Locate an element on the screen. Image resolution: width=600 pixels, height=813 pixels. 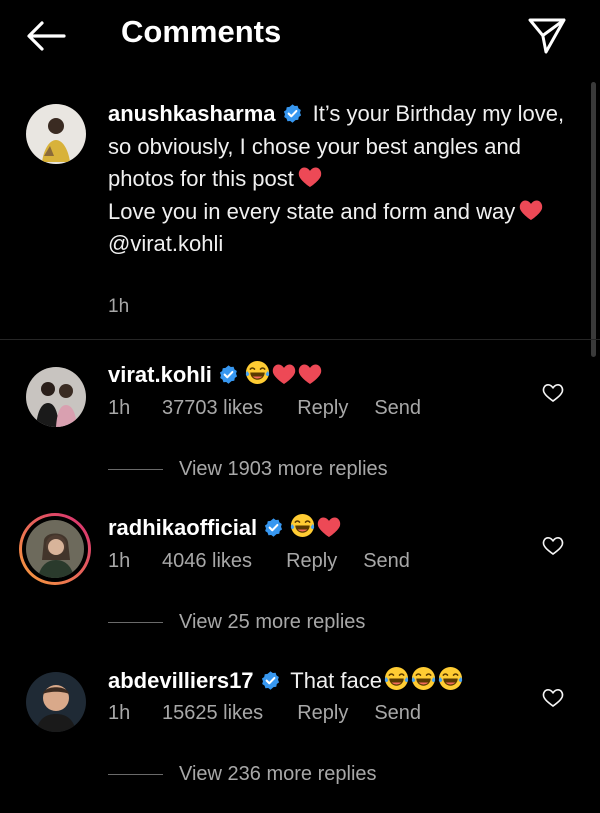
comment-text: radhikaofficial is located at coordinates (224, 527).